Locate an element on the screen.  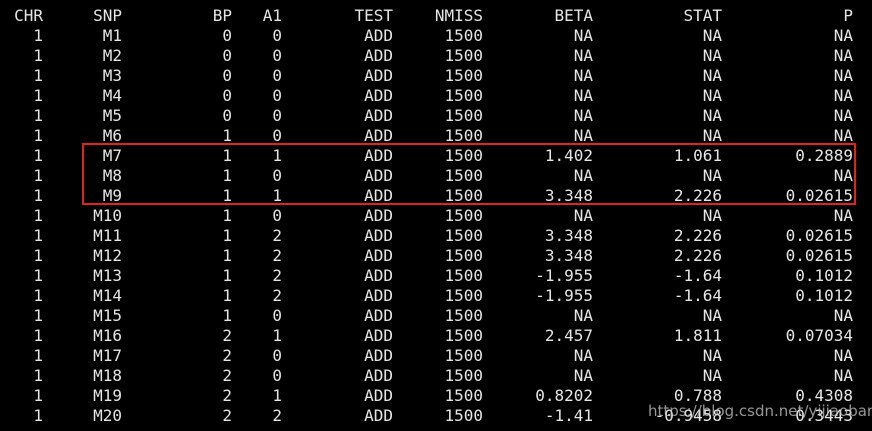
cell-stat: 1.811 is located at coordinates (697, 335).